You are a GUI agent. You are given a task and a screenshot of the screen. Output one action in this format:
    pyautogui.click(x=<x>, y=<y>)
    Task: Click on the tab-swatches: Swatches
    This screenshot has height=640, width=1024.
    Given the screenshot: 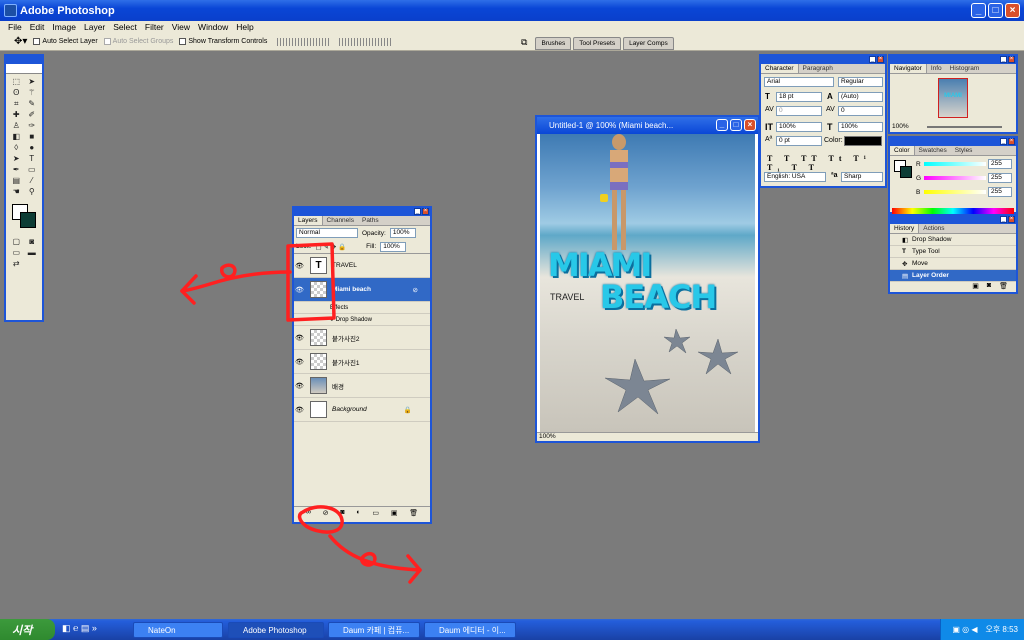 What is the action you would take?
    pyautogui.click(x=933, y=150)
    